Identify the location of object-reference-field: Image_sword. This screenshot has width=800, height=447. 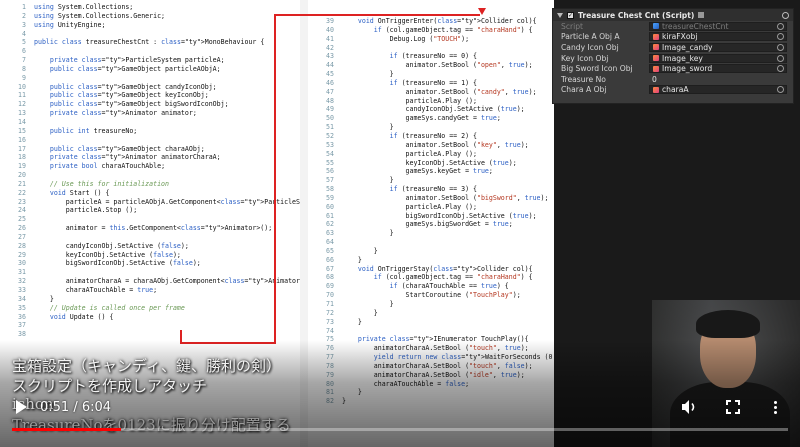
(718, 69).